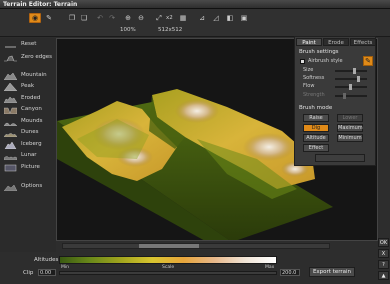  Describe the element at coordinates (383, 253) in the screenshot. I see `close-button: X` at that location.